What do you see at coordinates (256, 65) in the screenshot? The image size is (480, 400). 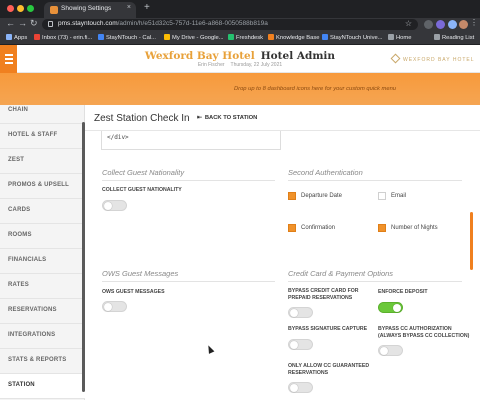 I see `current-date: Thursday, 22 July 2021` at bounding box center [256, 65].